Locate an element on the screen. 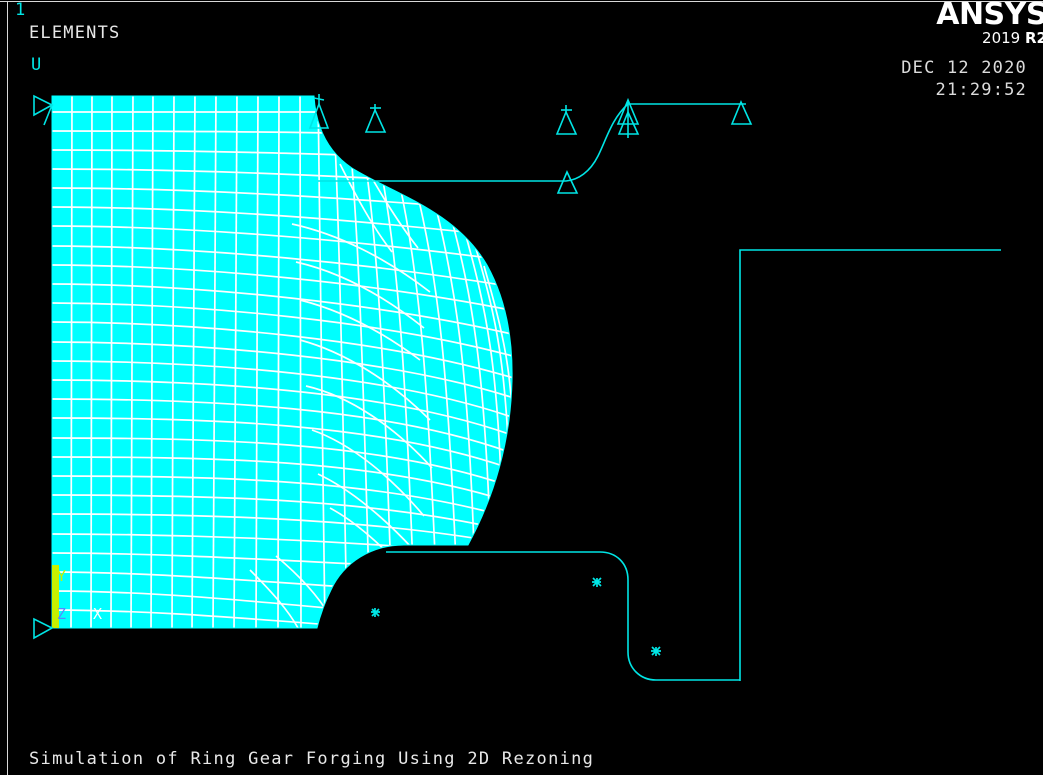 This screenshot has width=1043, height=775. outer-rigid-die-contour is located at coordinates (870, 465).